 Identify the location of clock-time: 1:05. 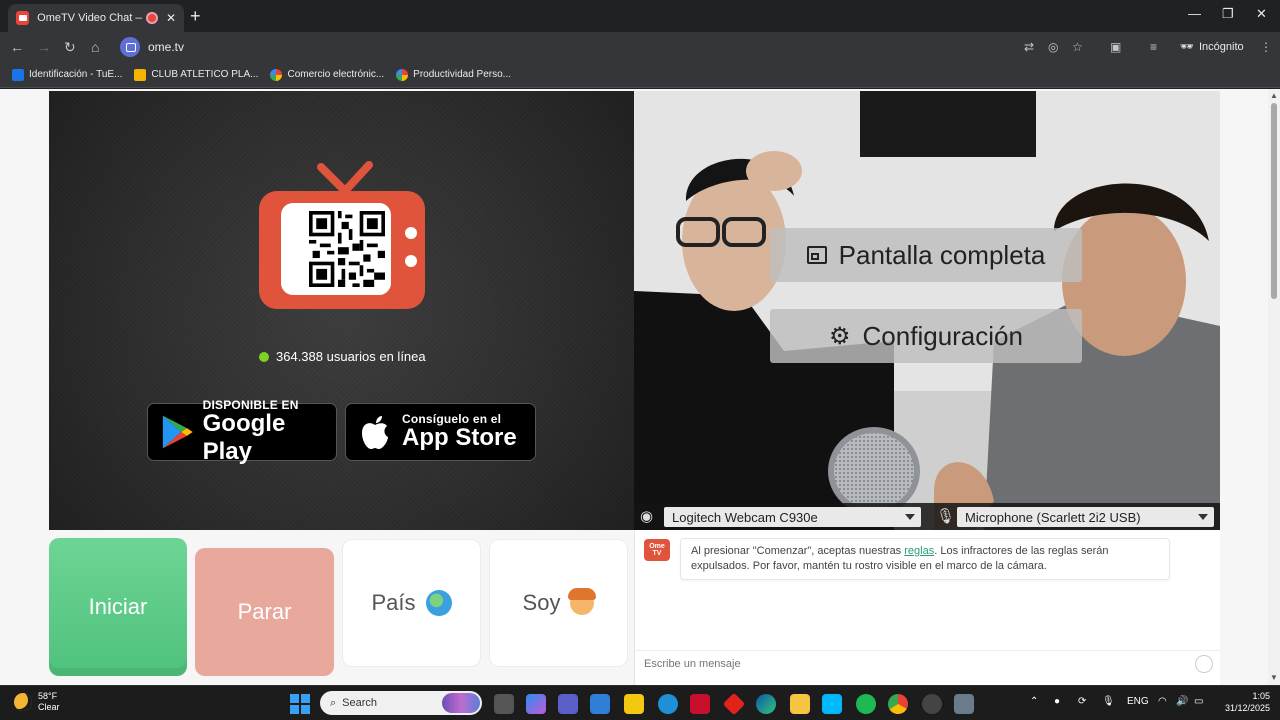
(1261, 696).